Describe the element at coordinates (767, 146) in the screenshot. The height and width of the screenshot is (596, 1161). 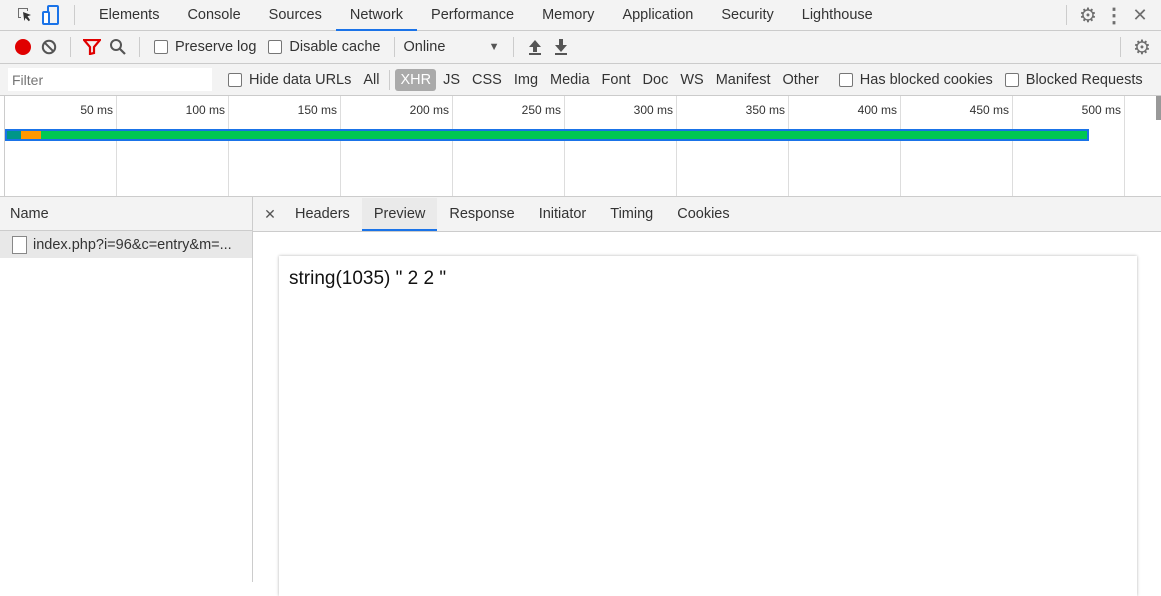
I see `timeline-tick: 350 ms` at that location.